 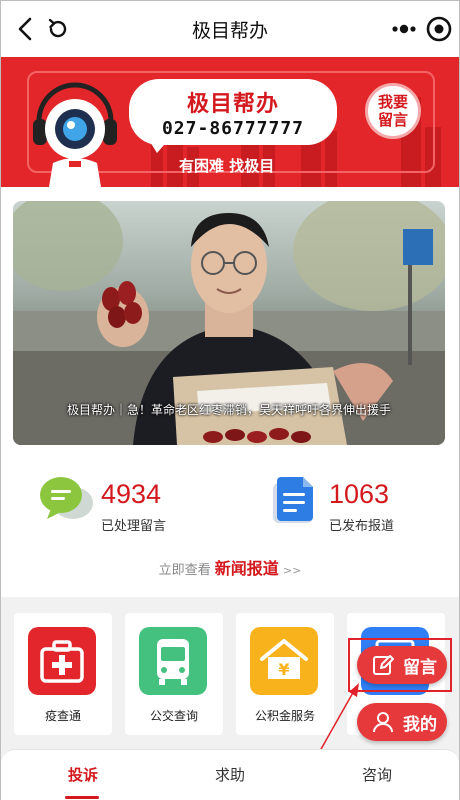 What do you see at coordinates (227, 166) in the screenshot?
I see `banner-slogan: 有困难 找极目` at bounding box center [227, 166].